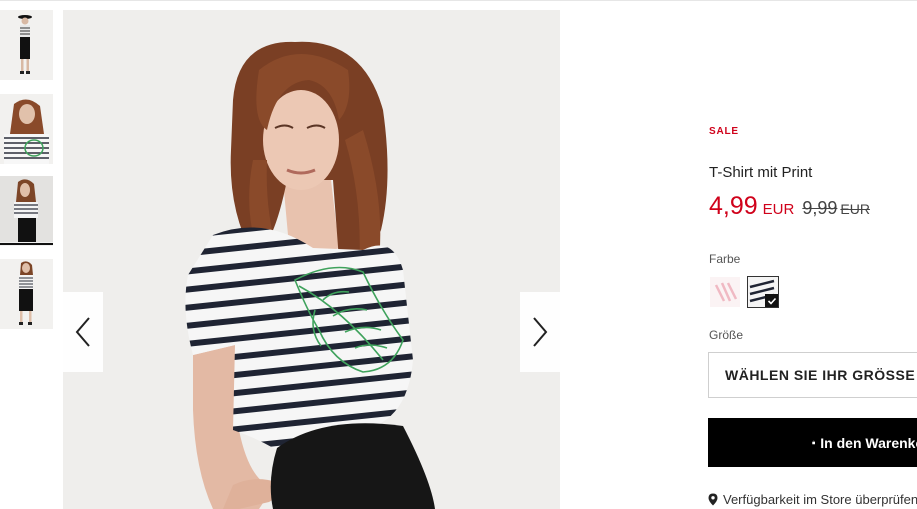  What do you see at coordinates (26, 244) in the screenshot?
I see `active-thumbnail-indicator` at bounding box center [26, 244].